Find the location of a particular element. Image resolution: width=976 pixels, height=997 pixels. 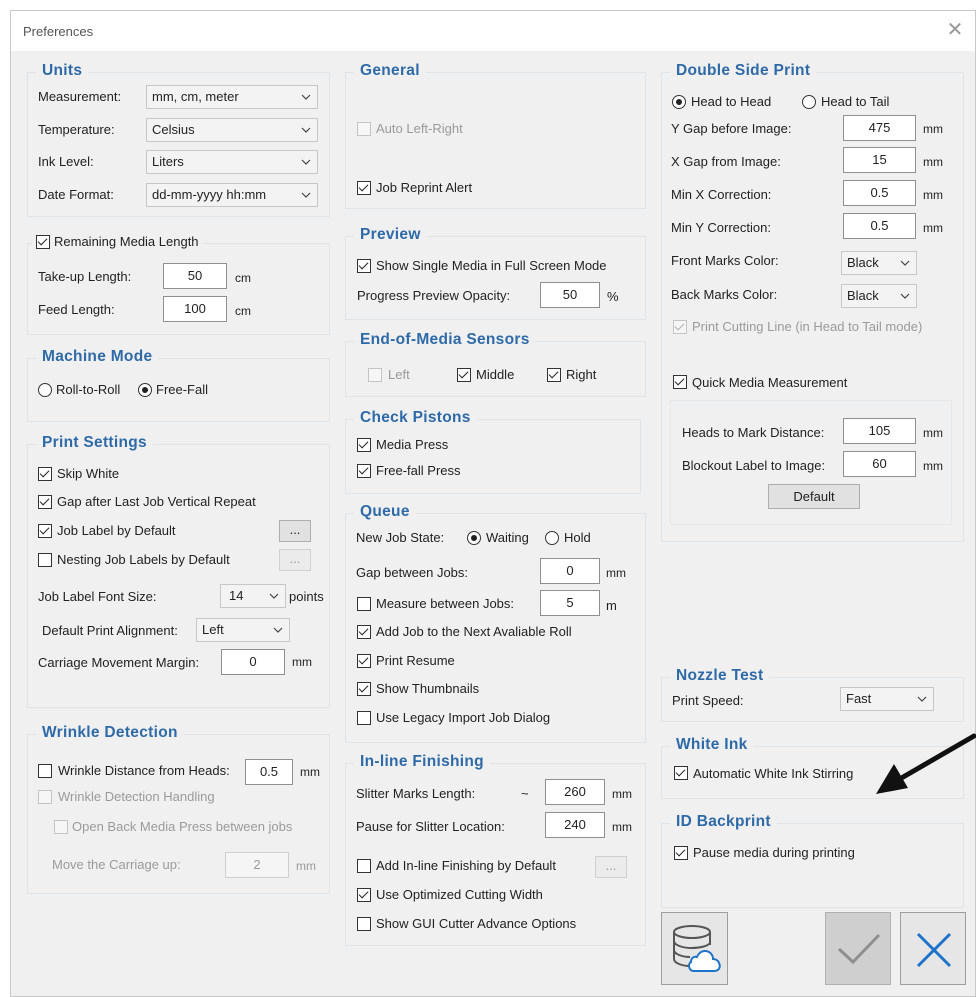

print-speed-label: Print Speed: is located at coordinates (708, 700).